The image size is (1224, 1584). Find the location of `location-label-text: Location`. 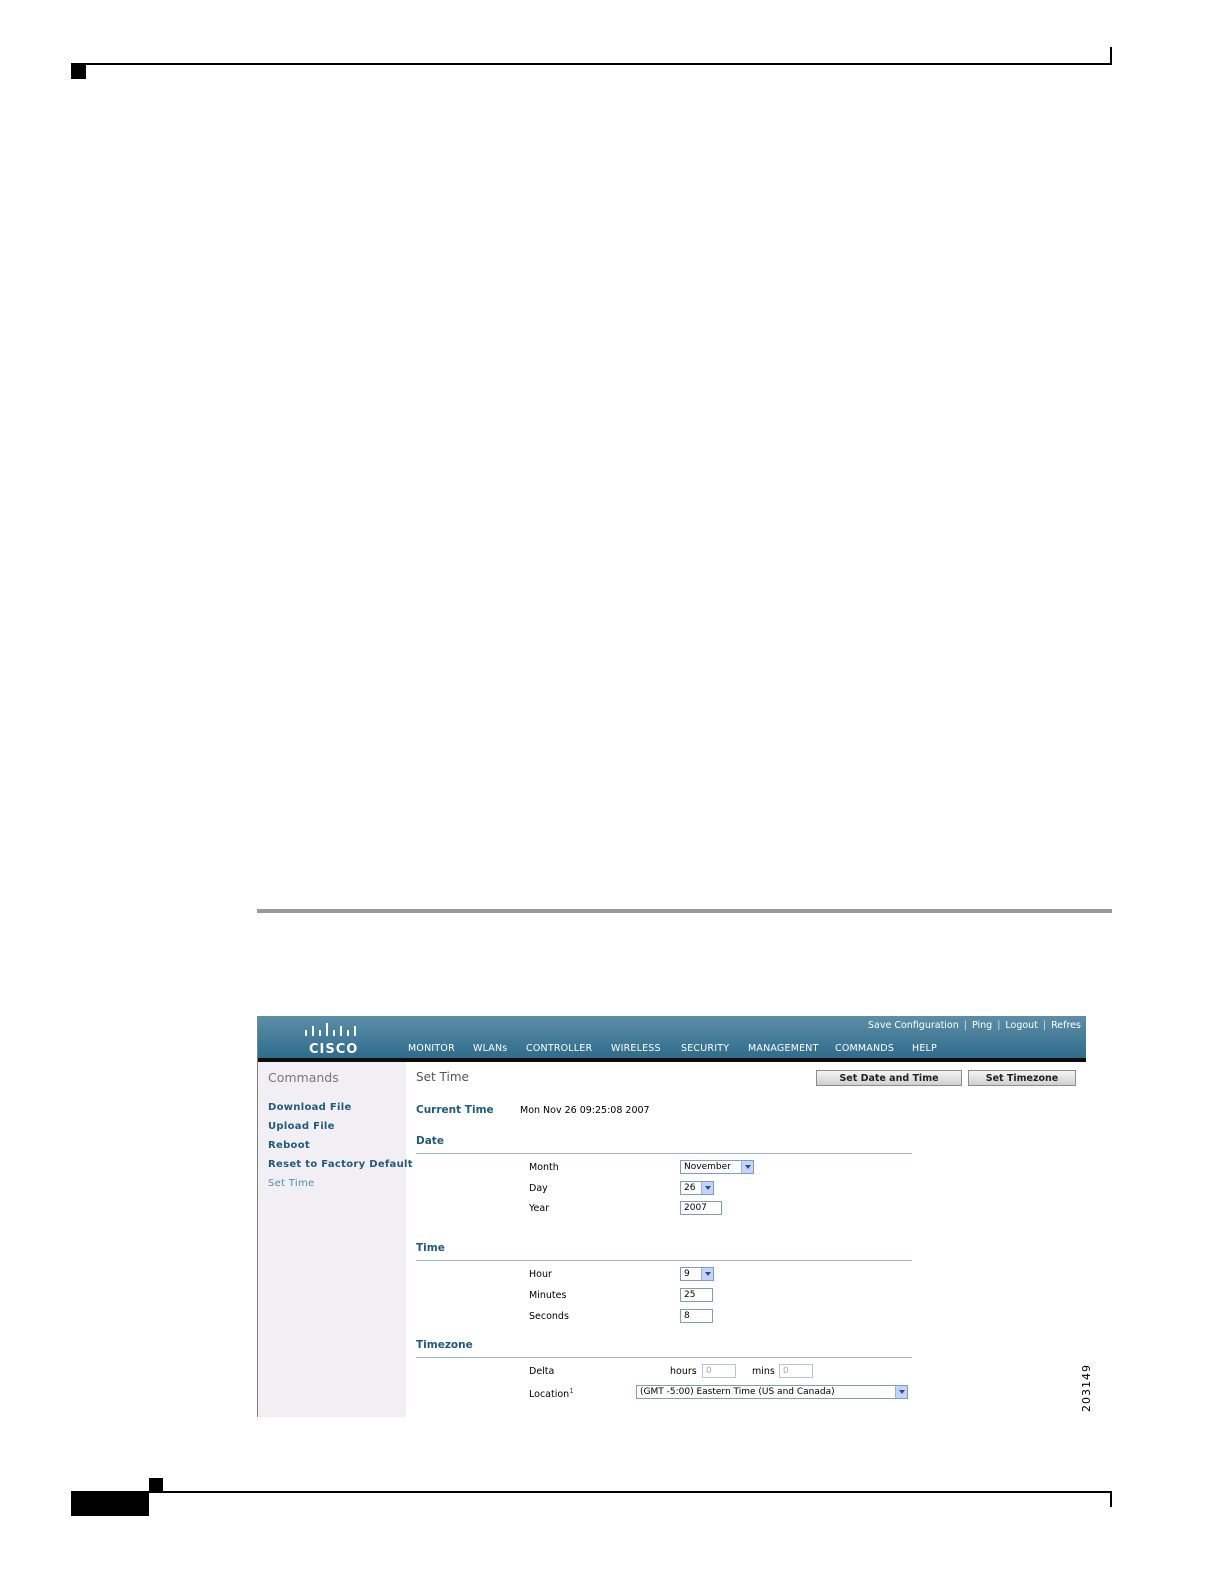

location-label-text: Location is located at coordinates (549, 1395).